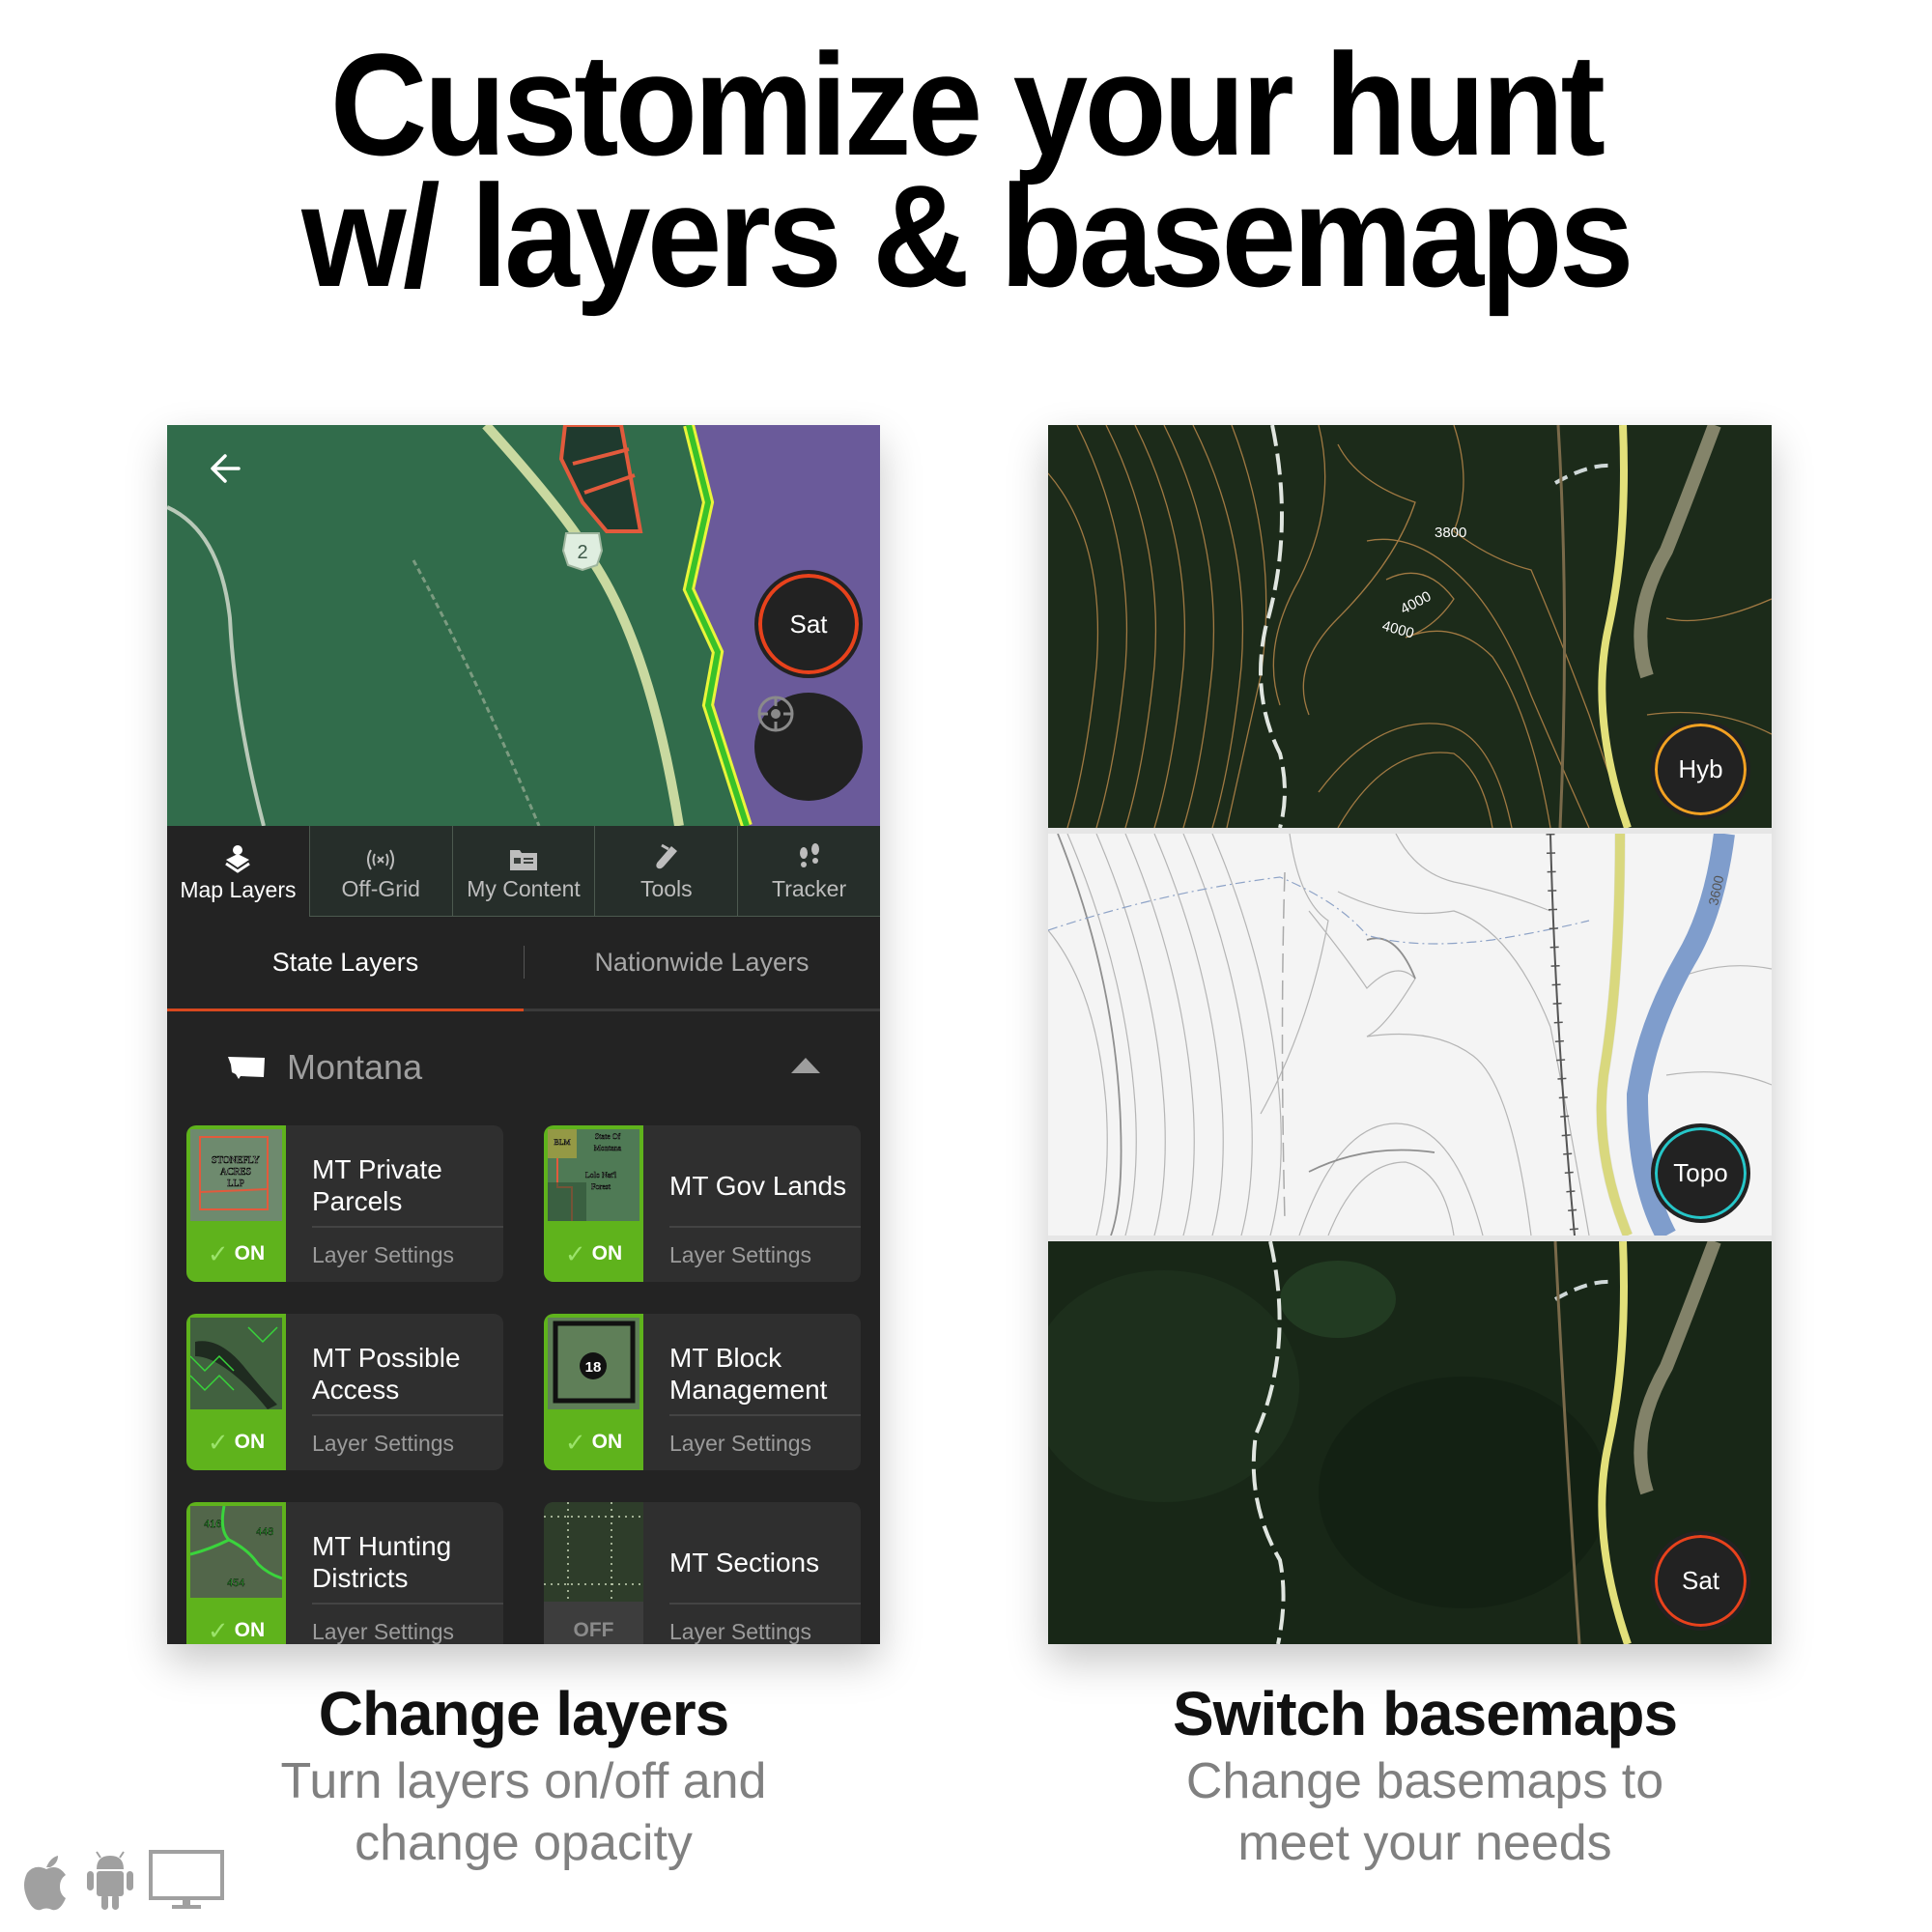  What do you see at coordinates (238, 889) in the screenshot?
I see `tab-map-layers-label: Map Layers` at bounding box center [238, 889].